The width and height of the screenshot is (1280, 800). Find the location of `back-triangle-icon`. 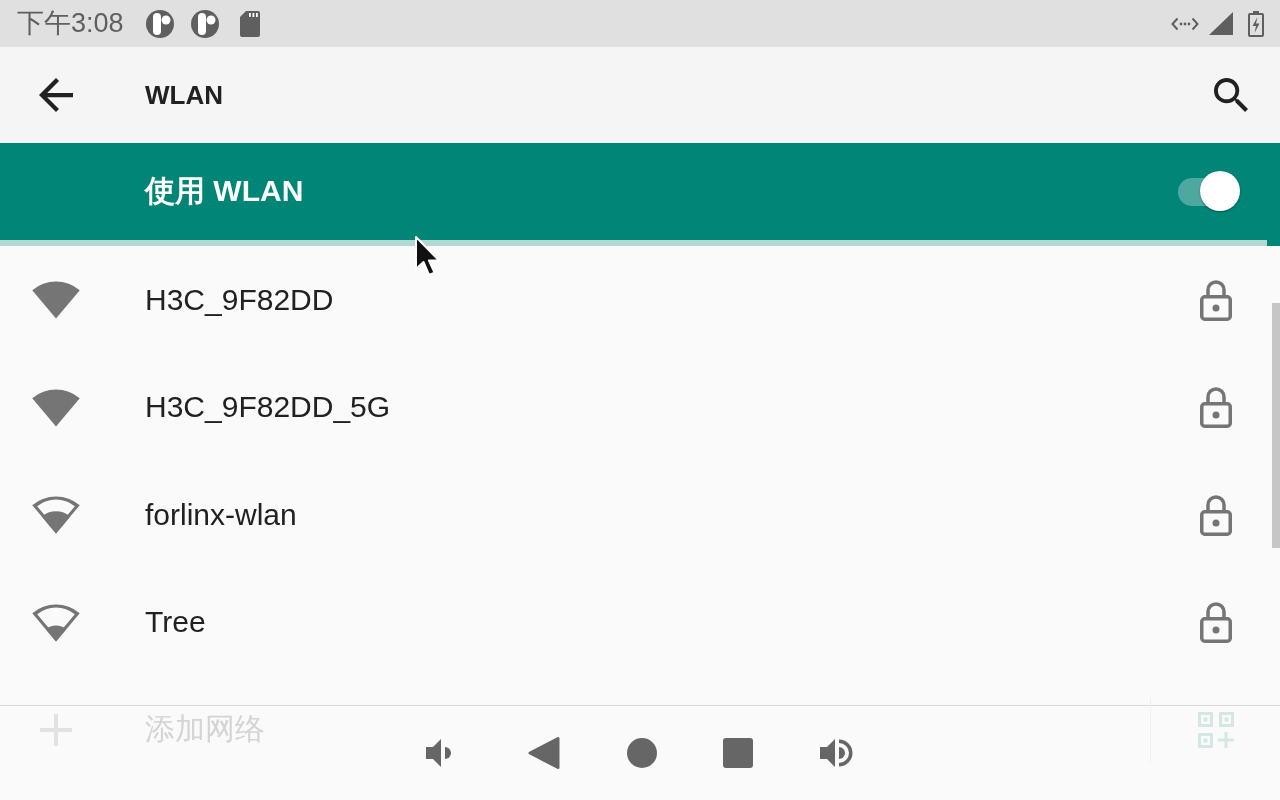

back-triangle-icon is located at coordinates (544, 753).